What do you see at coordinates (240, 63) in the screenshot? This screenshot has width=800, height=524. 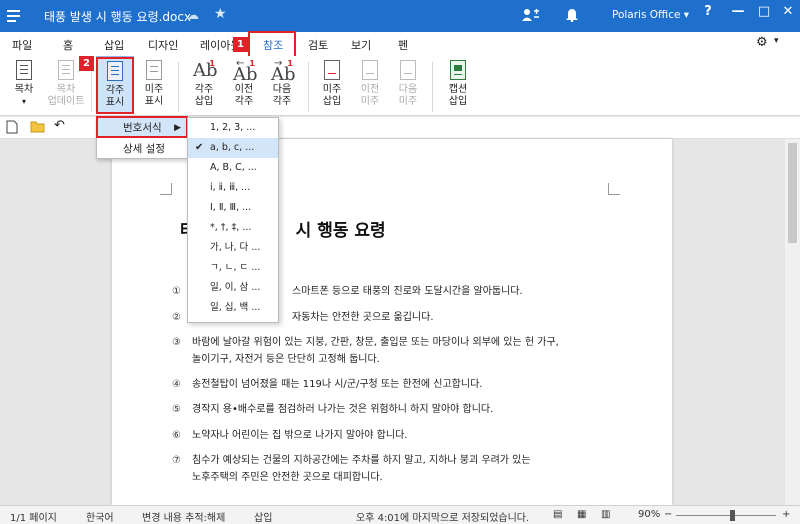 I see `arrow-left-icon: ←` at bounding box center [240, 63].